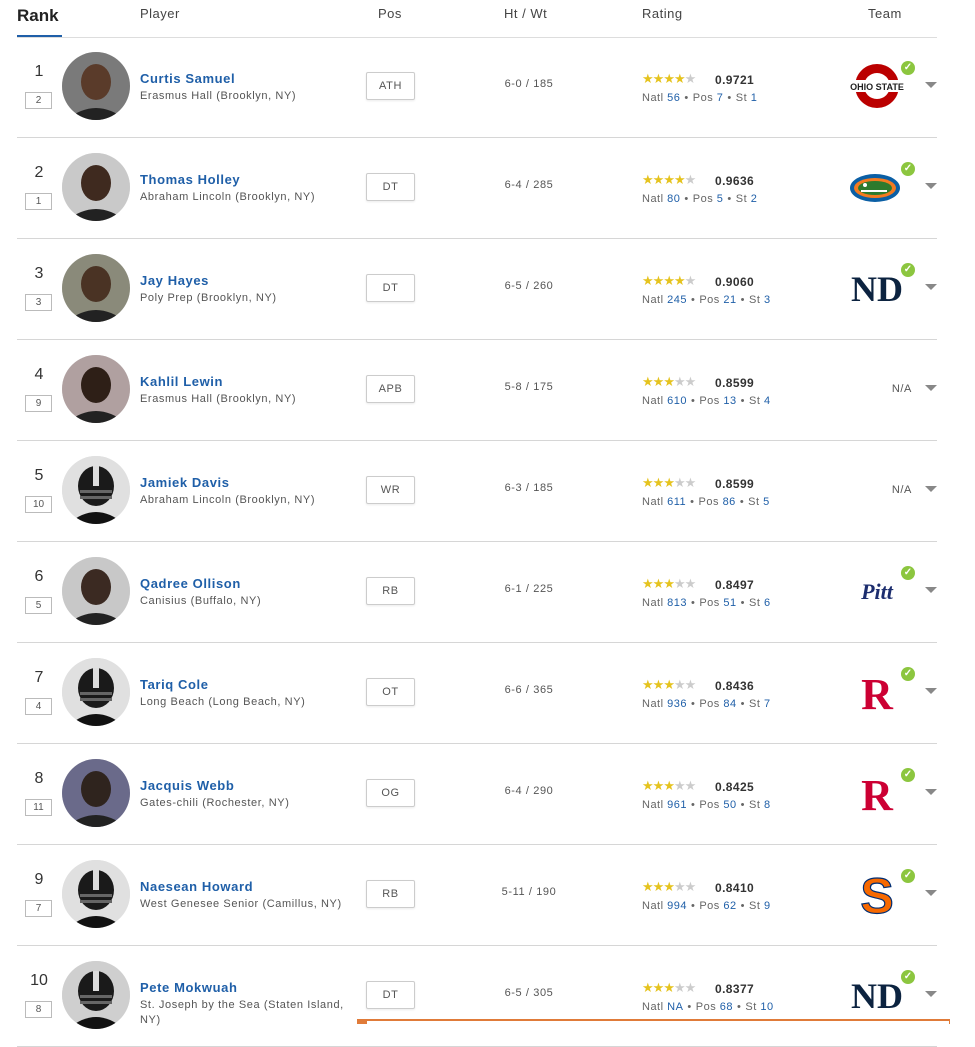 This screenshot has width=975, height=1047. What do you see at coordinates (390, 13) in the screenshot?
I see `pos-column-header: Pos` at bounding box center [390, 13].